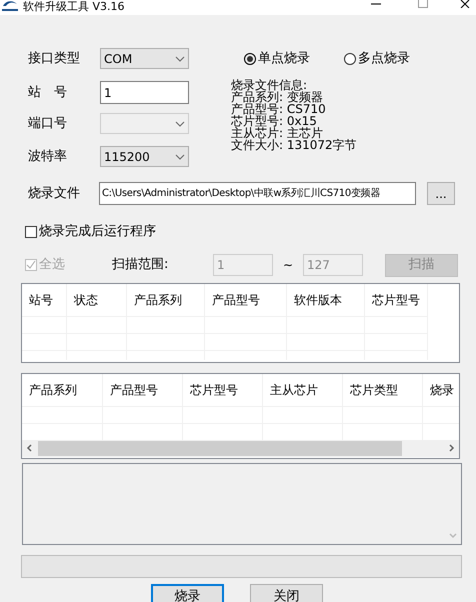  What do you see at coordinates (302, 390) in the screenshot?
I see `column-header: 主从芯片` at bounding box center [302, 390].